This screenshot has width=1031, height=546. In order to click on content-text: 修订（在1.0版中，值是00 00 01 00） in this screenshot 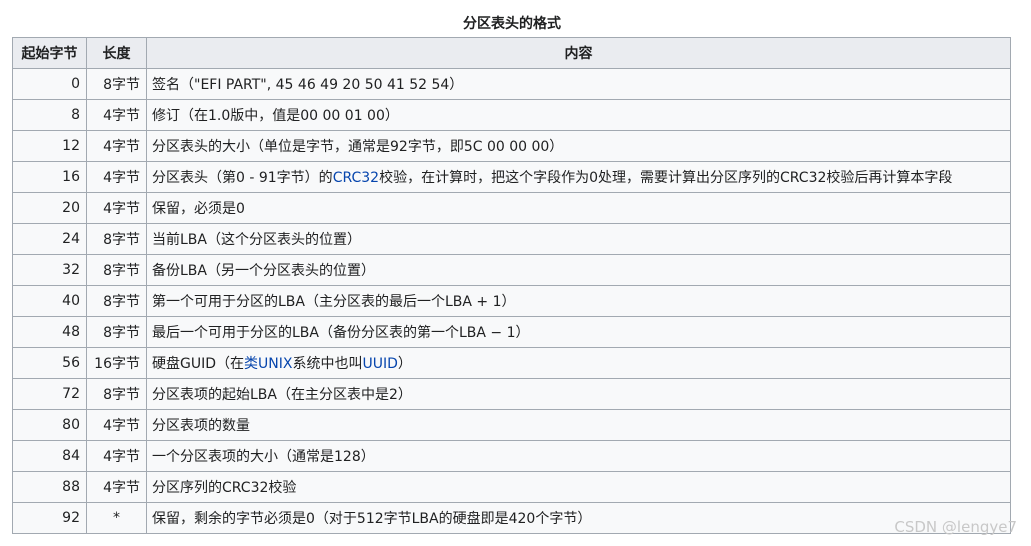, I will do `click(275, 116)`.